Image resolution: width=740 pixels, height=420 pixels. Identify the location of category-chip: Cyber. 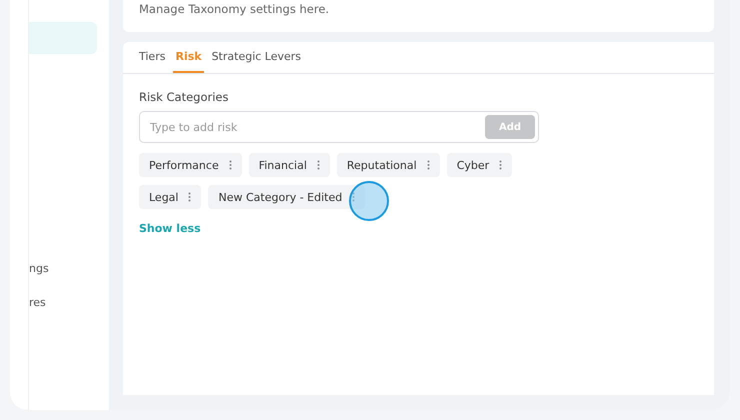
(479, 165).